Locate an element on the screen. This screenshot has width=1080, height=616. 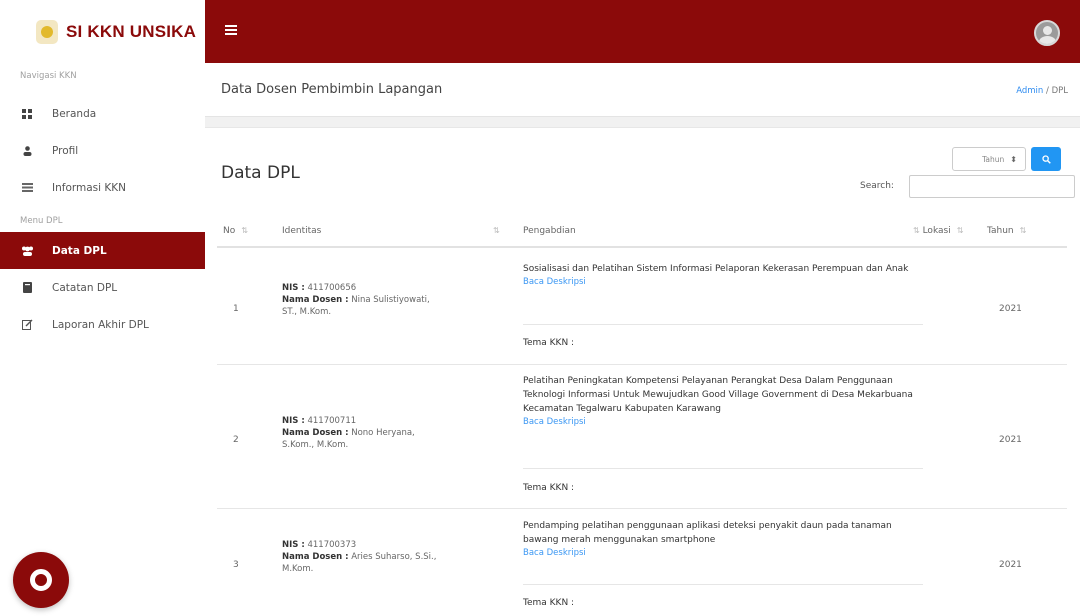
search-icon is located at coordinates (1046, 159).